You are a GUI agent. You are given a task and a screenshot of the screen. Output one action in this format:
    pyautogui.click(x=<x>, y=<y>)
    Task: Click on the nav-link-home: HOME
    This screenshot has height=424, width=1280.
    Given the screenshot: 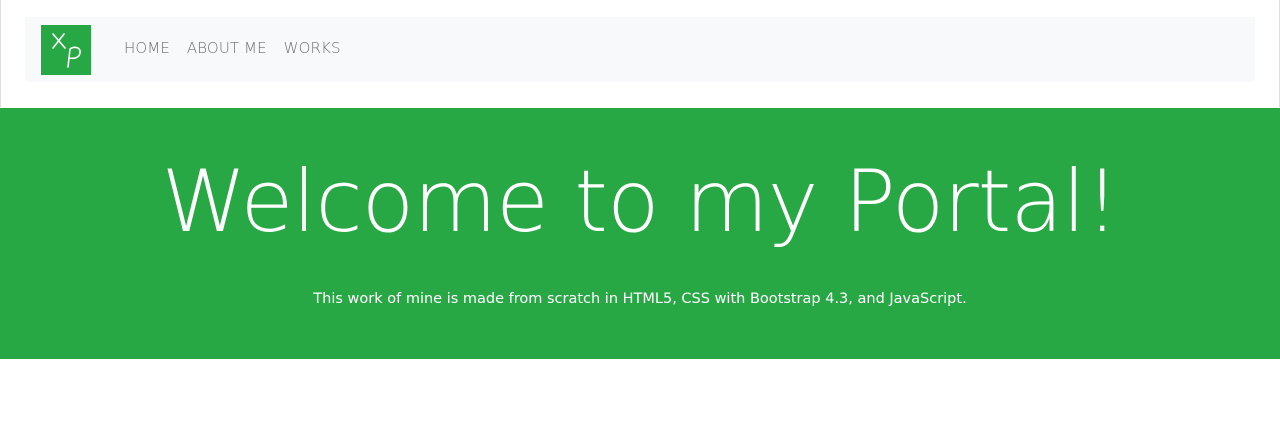 What is the action you would take?
    pyautogui.click(x=147, y=48)
    